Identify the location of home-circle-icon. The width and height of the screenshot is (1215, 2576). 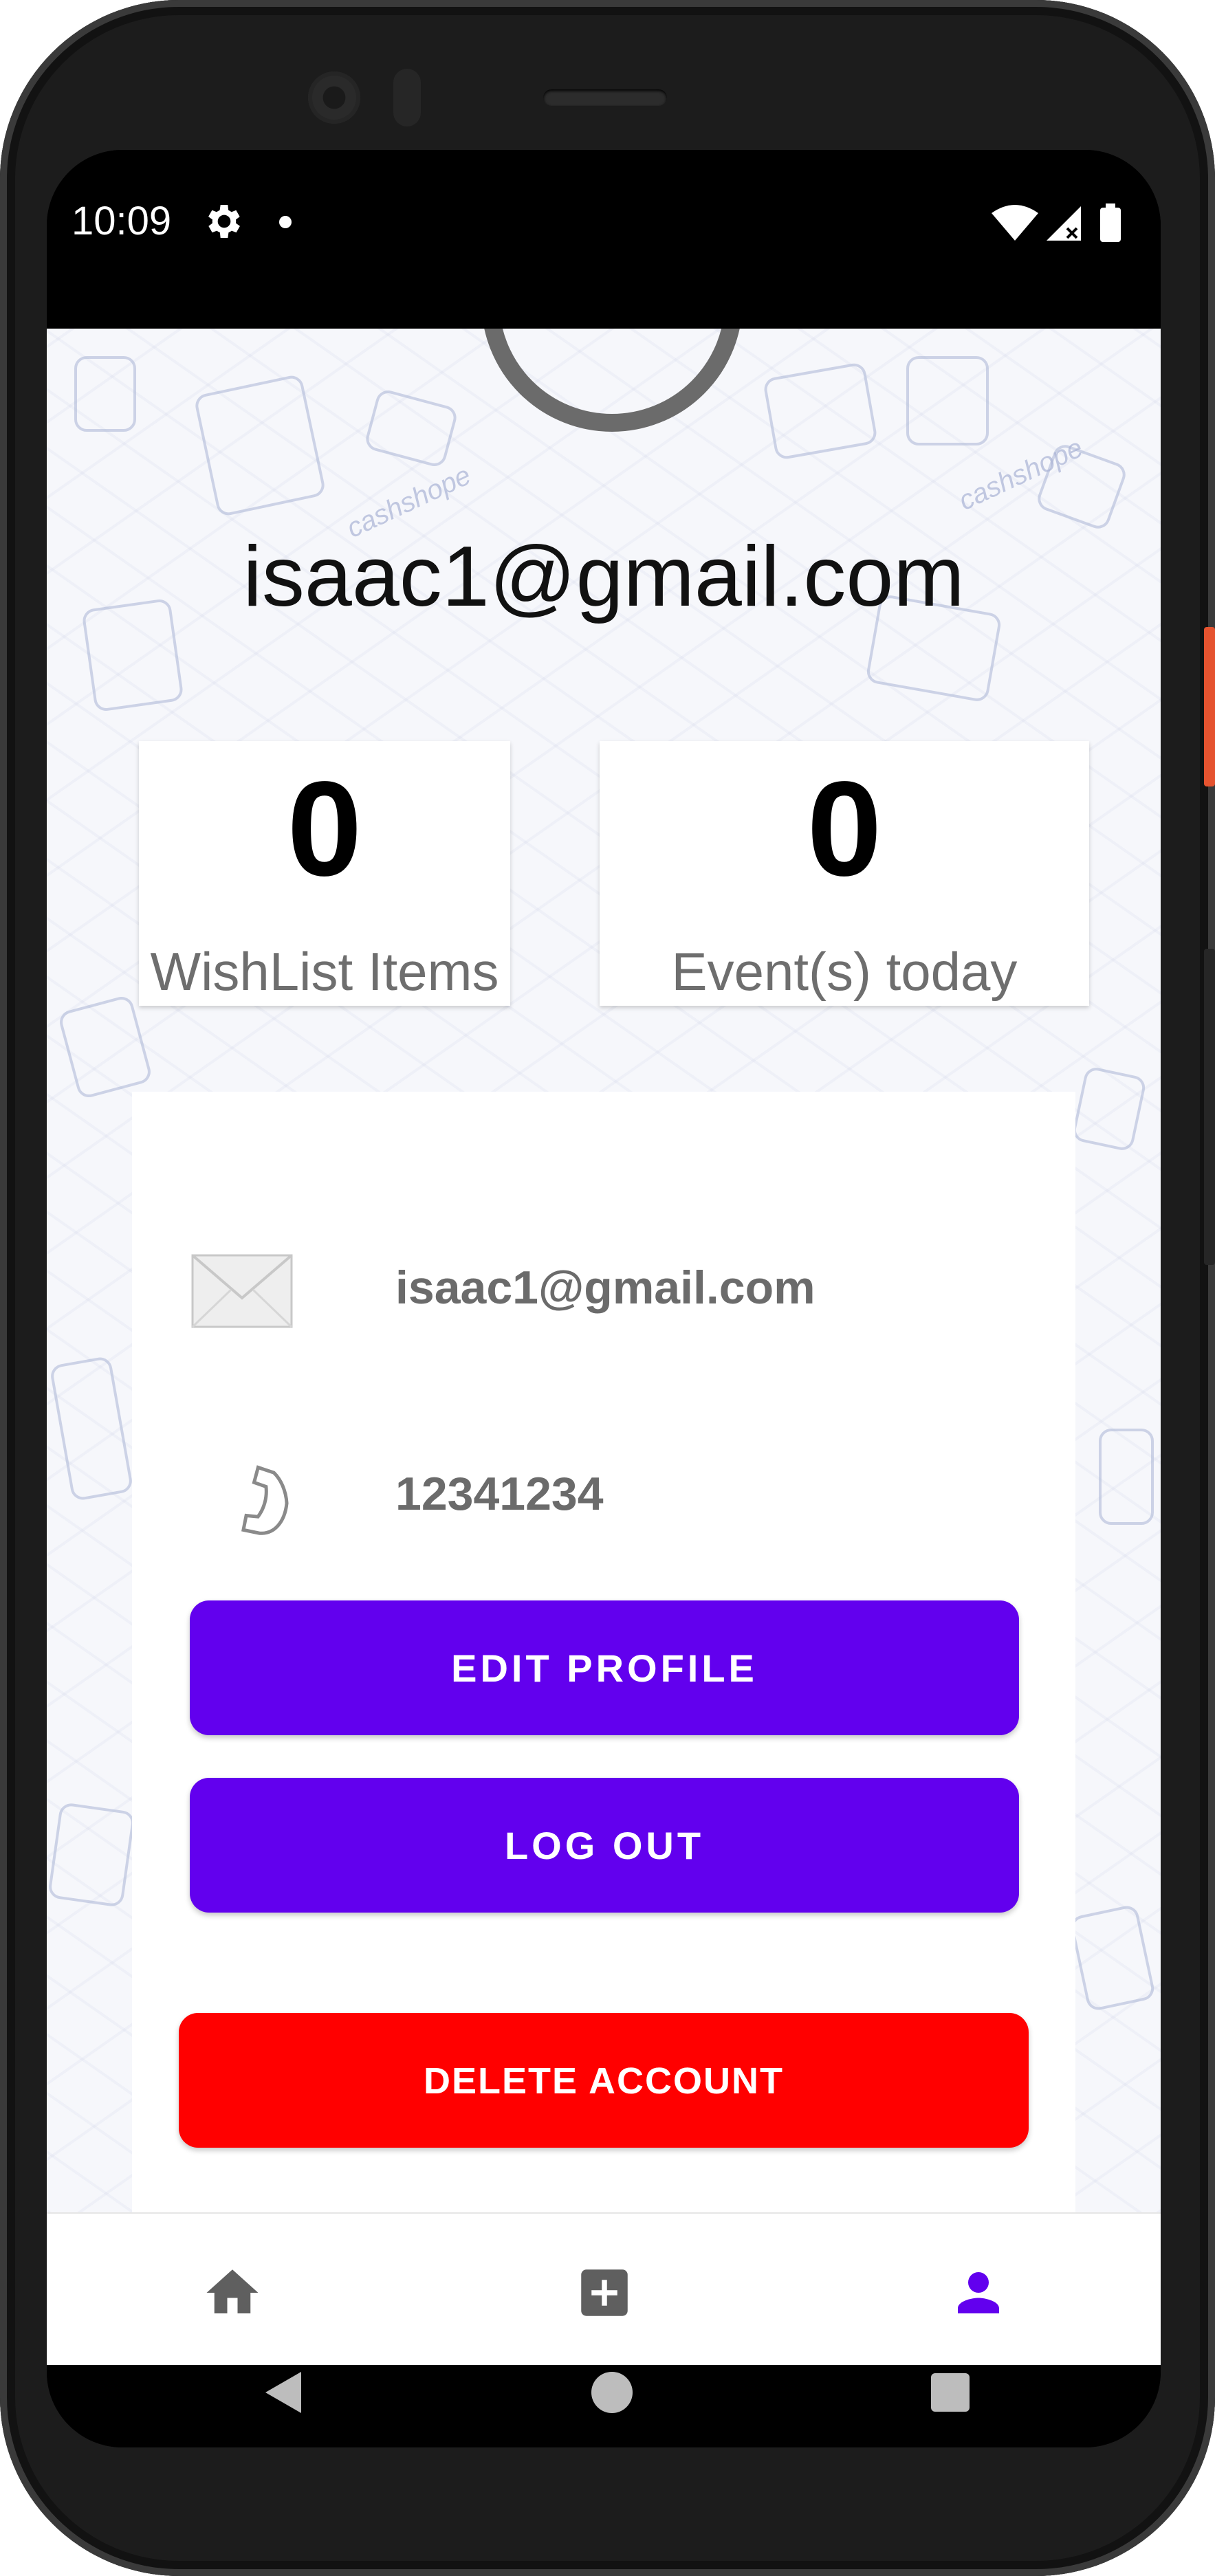
(612, 2392).